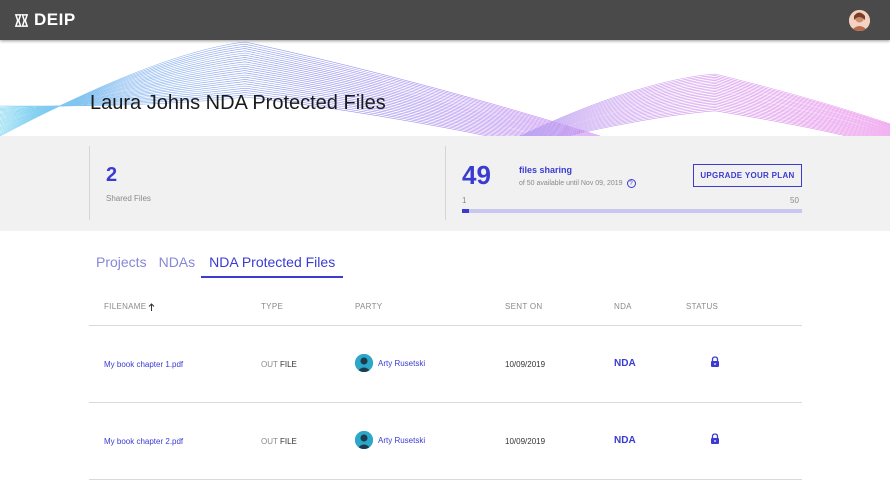 The width and height of the screenshot is (890, 500). Describe the element at coordinates (702, 306) in the screenshot. I see `column-header-status: STATUS` at that location.